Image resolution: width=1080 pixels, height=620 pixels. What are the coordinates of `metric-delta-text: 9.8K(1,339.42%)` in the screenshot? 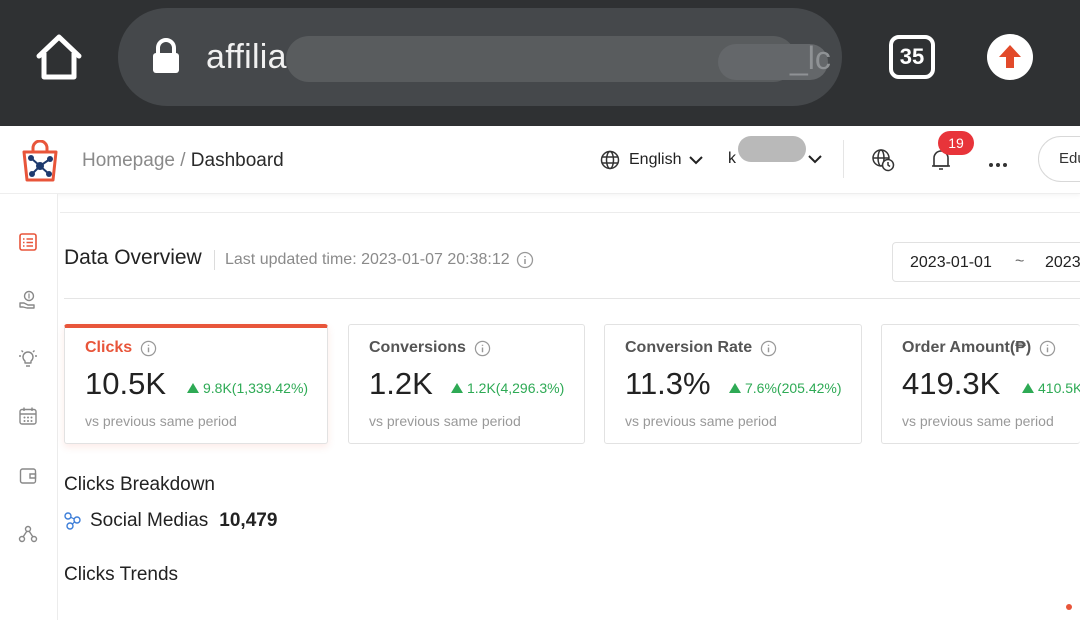 It's located at (256, 388).